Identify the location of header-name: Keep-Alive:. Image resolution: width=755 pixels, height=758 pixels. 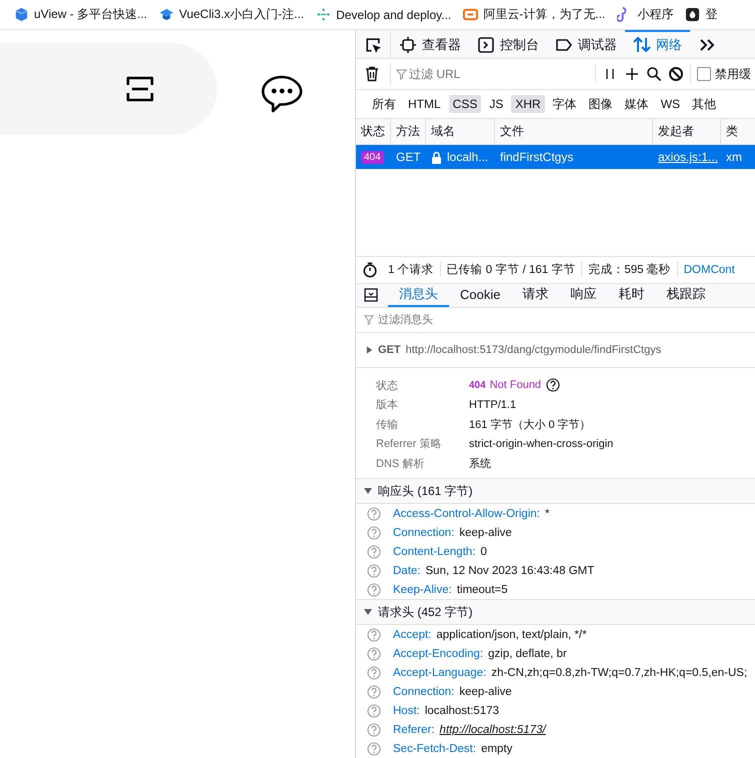
(422, 590).